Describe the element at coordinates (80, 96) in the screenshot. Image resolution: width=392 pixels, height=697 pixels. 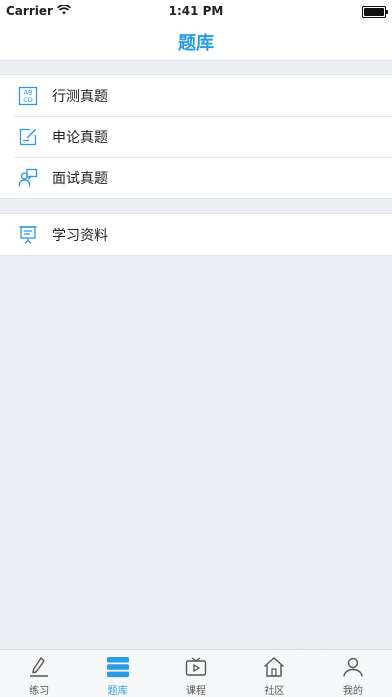
I see `menu-item-label: 行测真题` at that location.